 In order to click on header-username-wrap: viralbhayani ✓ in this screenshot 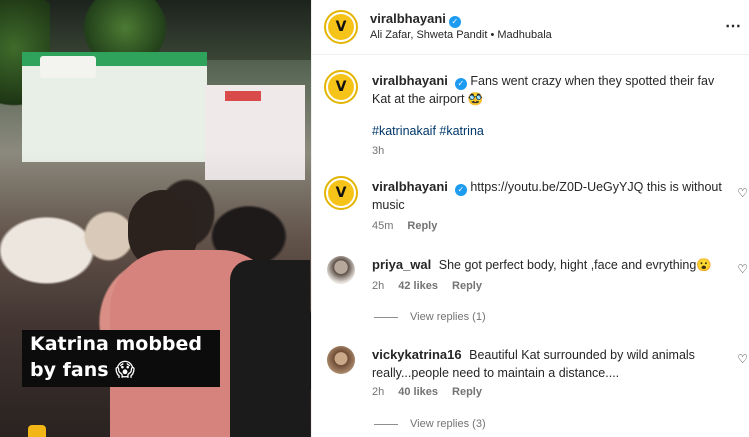, I will do `click(415, 19)`.